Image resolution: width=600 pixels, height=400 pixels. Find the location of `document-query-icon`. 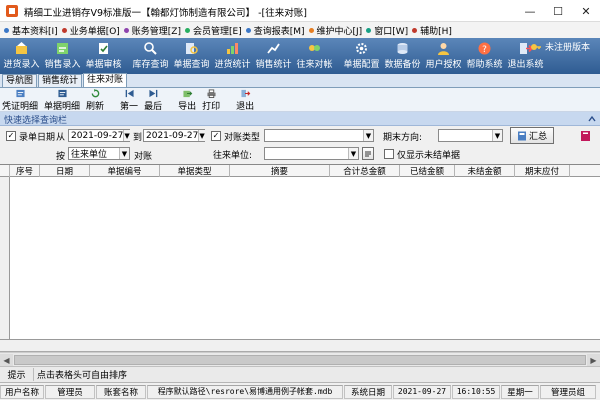

document-query-icon is located at coordinates (192, 48).